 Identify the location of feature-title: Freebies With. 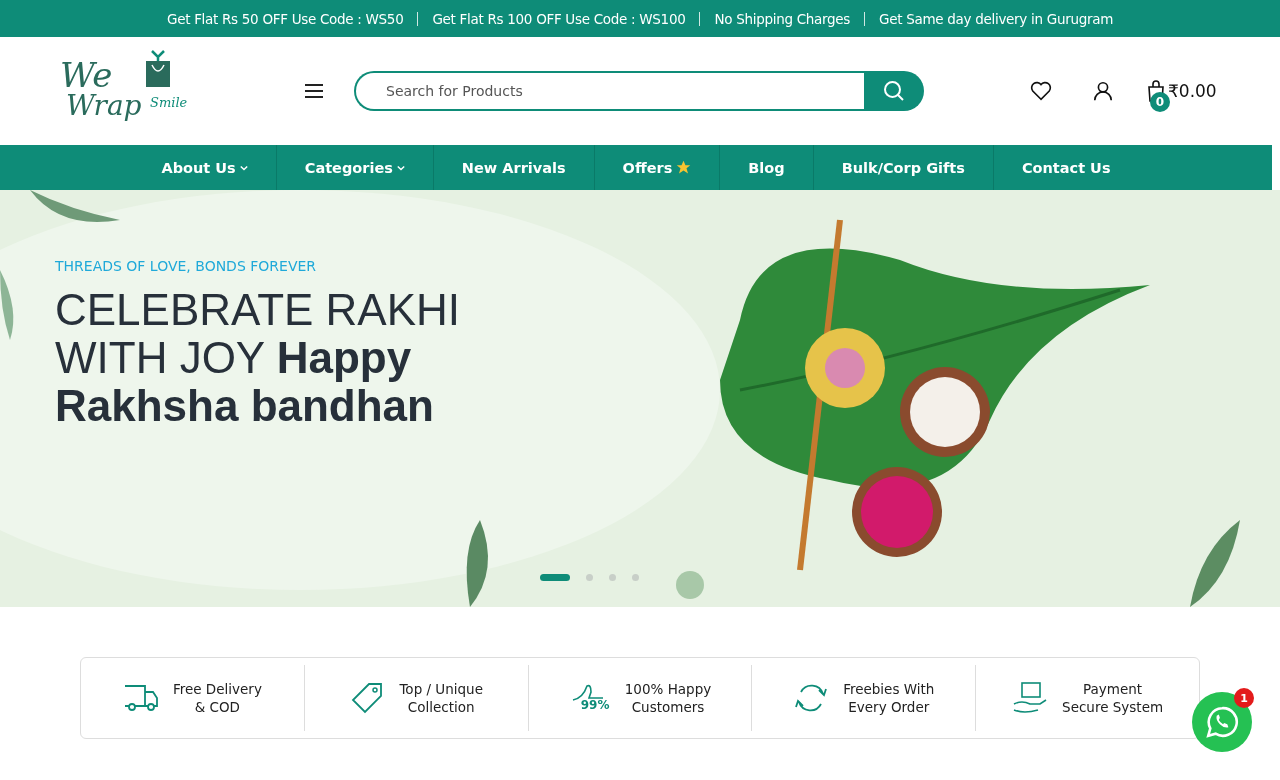
(889, 689).